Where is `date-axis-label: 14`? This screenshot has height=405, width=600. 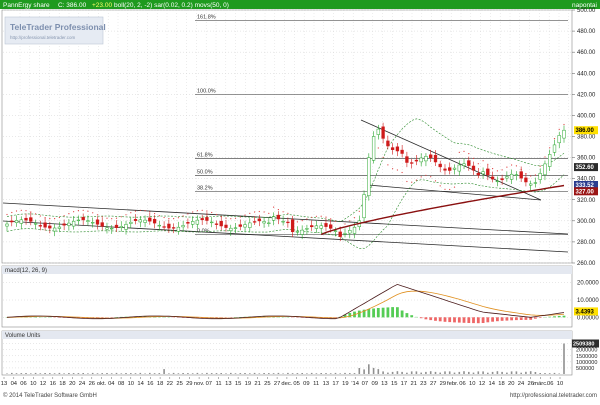
date-axis-label: 14 is located at coordinates (140, 384).